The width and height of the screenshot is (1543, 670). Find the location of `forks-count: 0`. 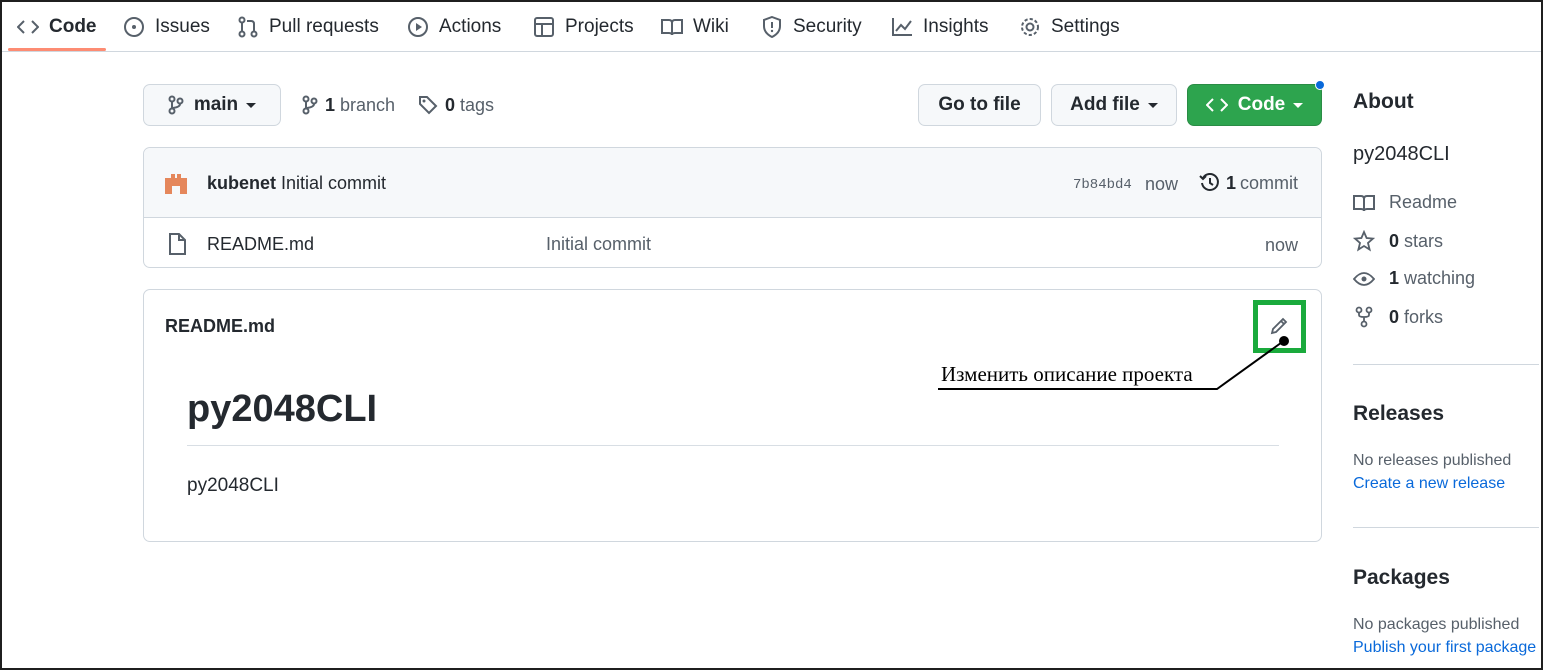

forks-count: 0 is located at coordinates (1394, 316).